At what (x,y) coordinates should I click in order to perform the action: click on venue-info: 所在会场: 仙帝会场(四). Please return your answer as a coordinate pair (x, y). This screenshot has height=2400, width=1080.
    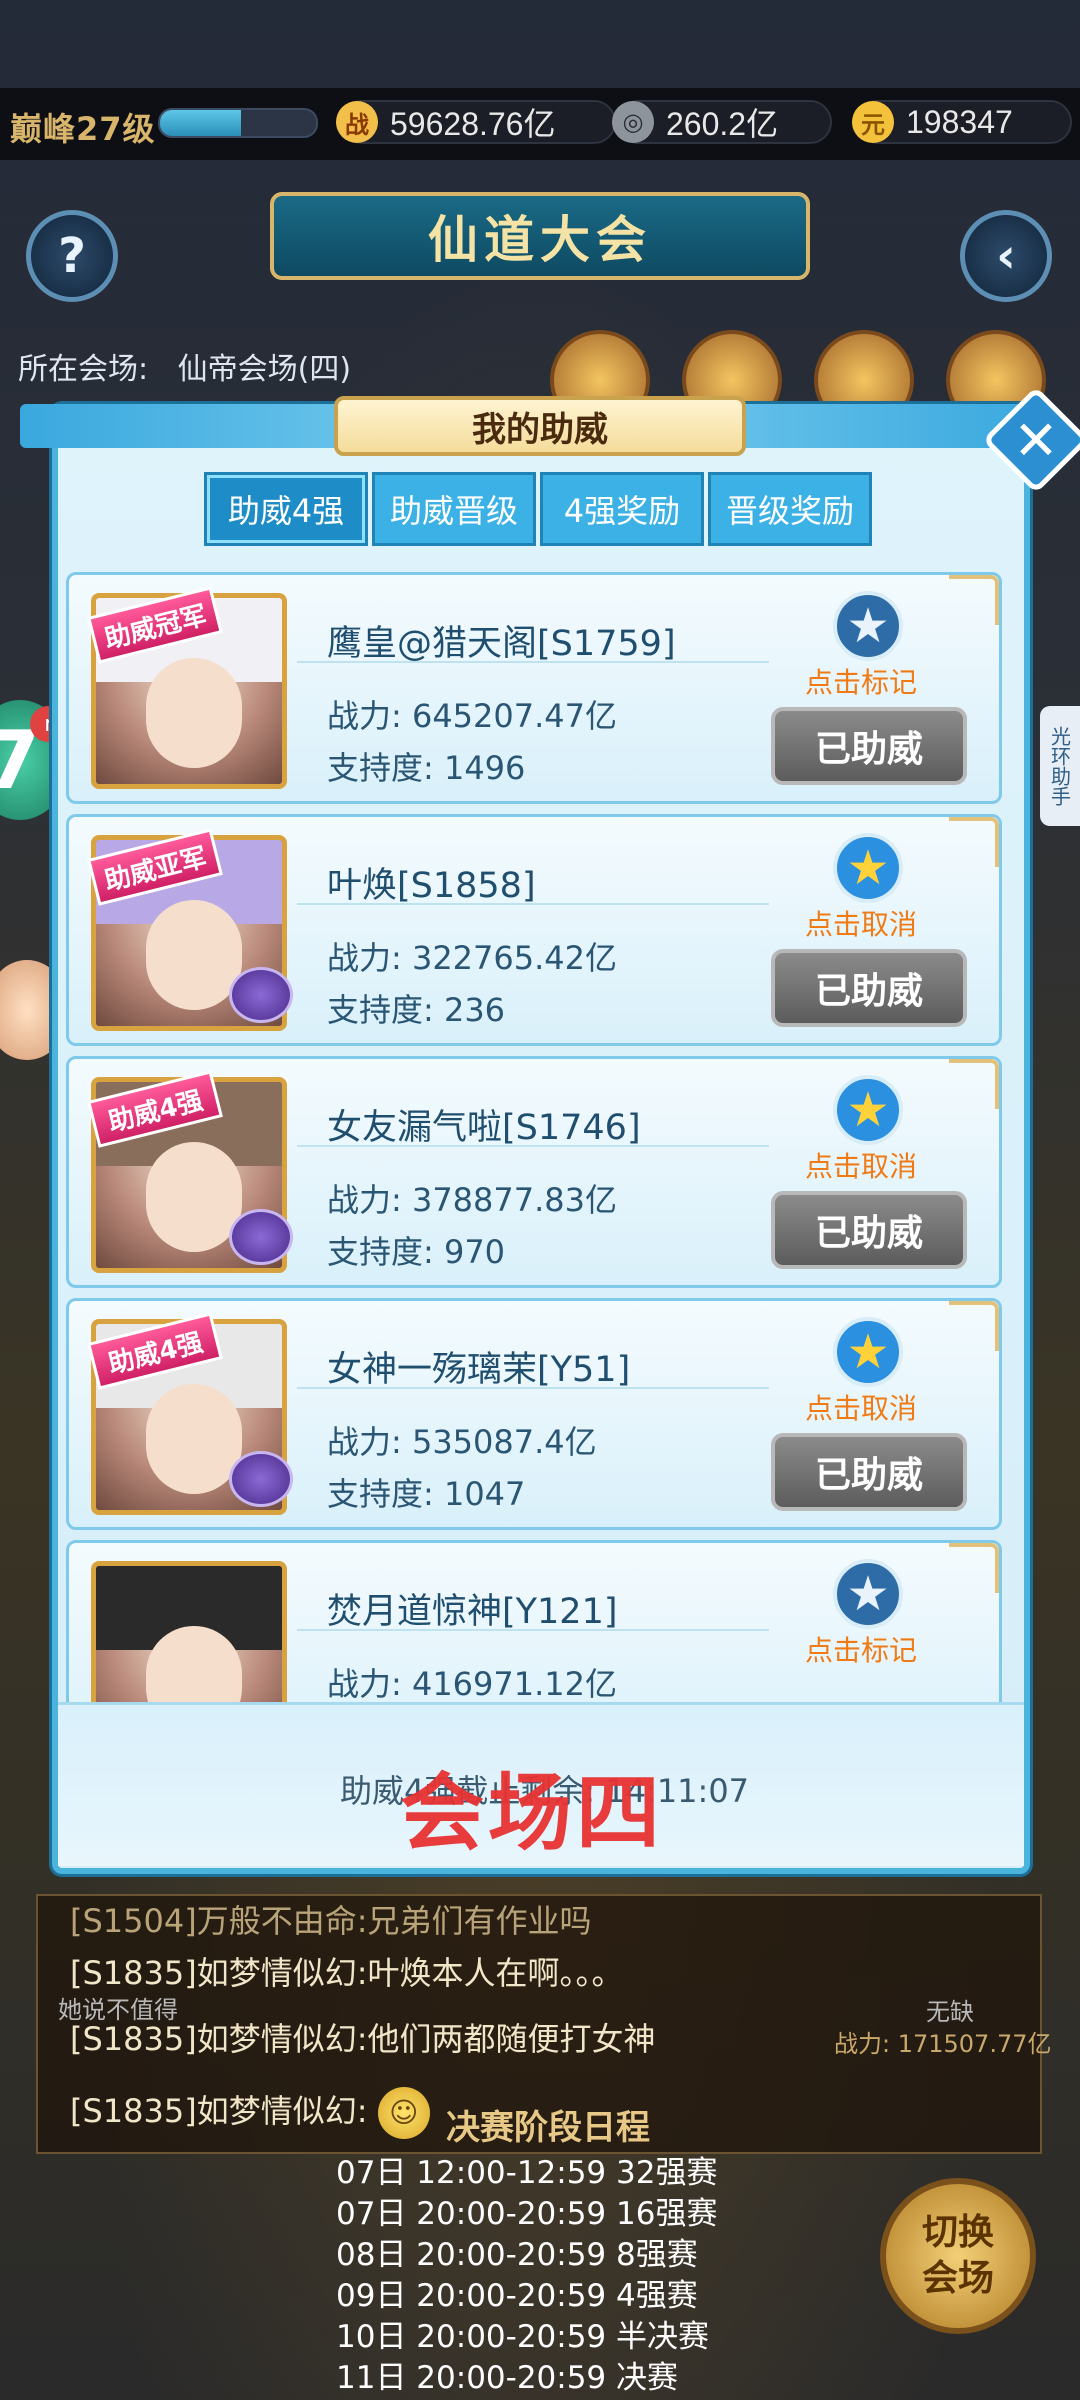
    Looking at the image, I should click on (184, 366).